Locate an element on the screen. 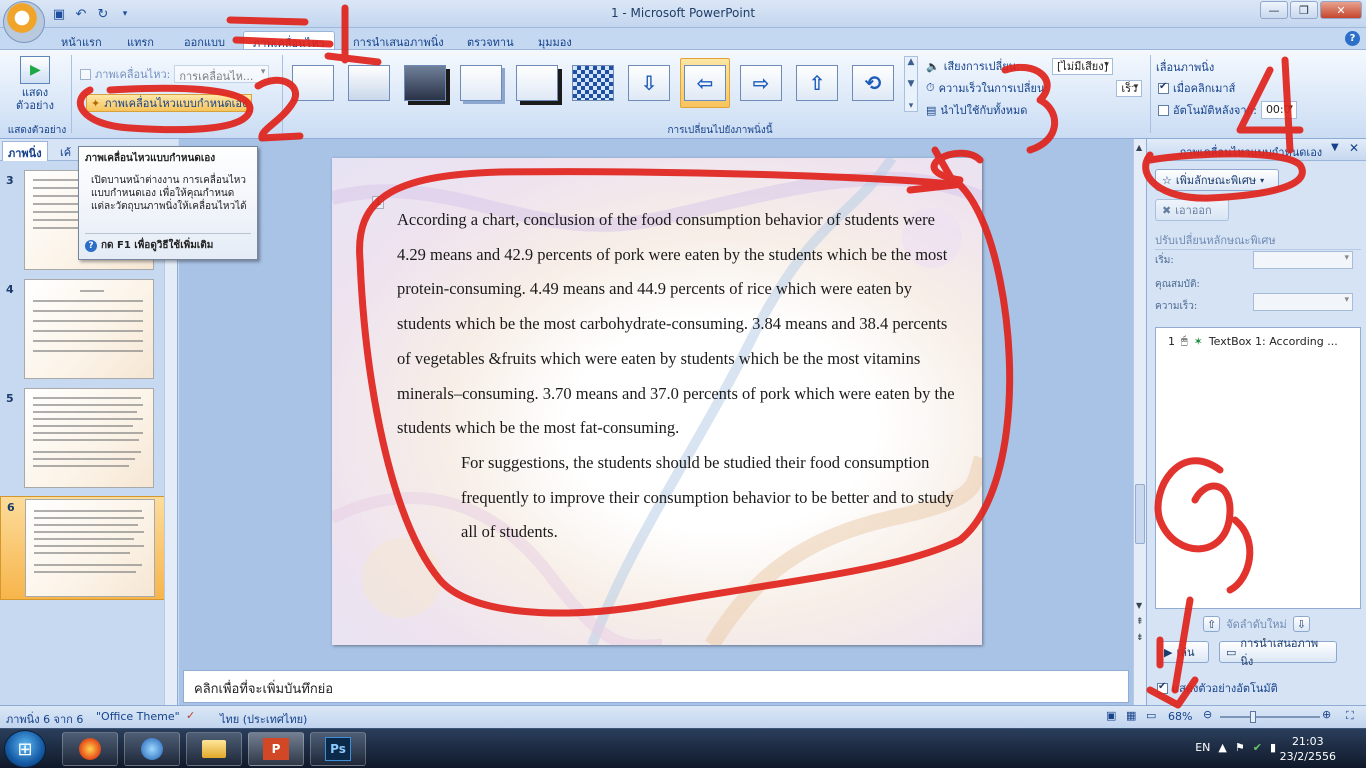 The width and height of the screenshot is (1366, 768). transition-random: ⟲ is located at coordinates (873, 83).